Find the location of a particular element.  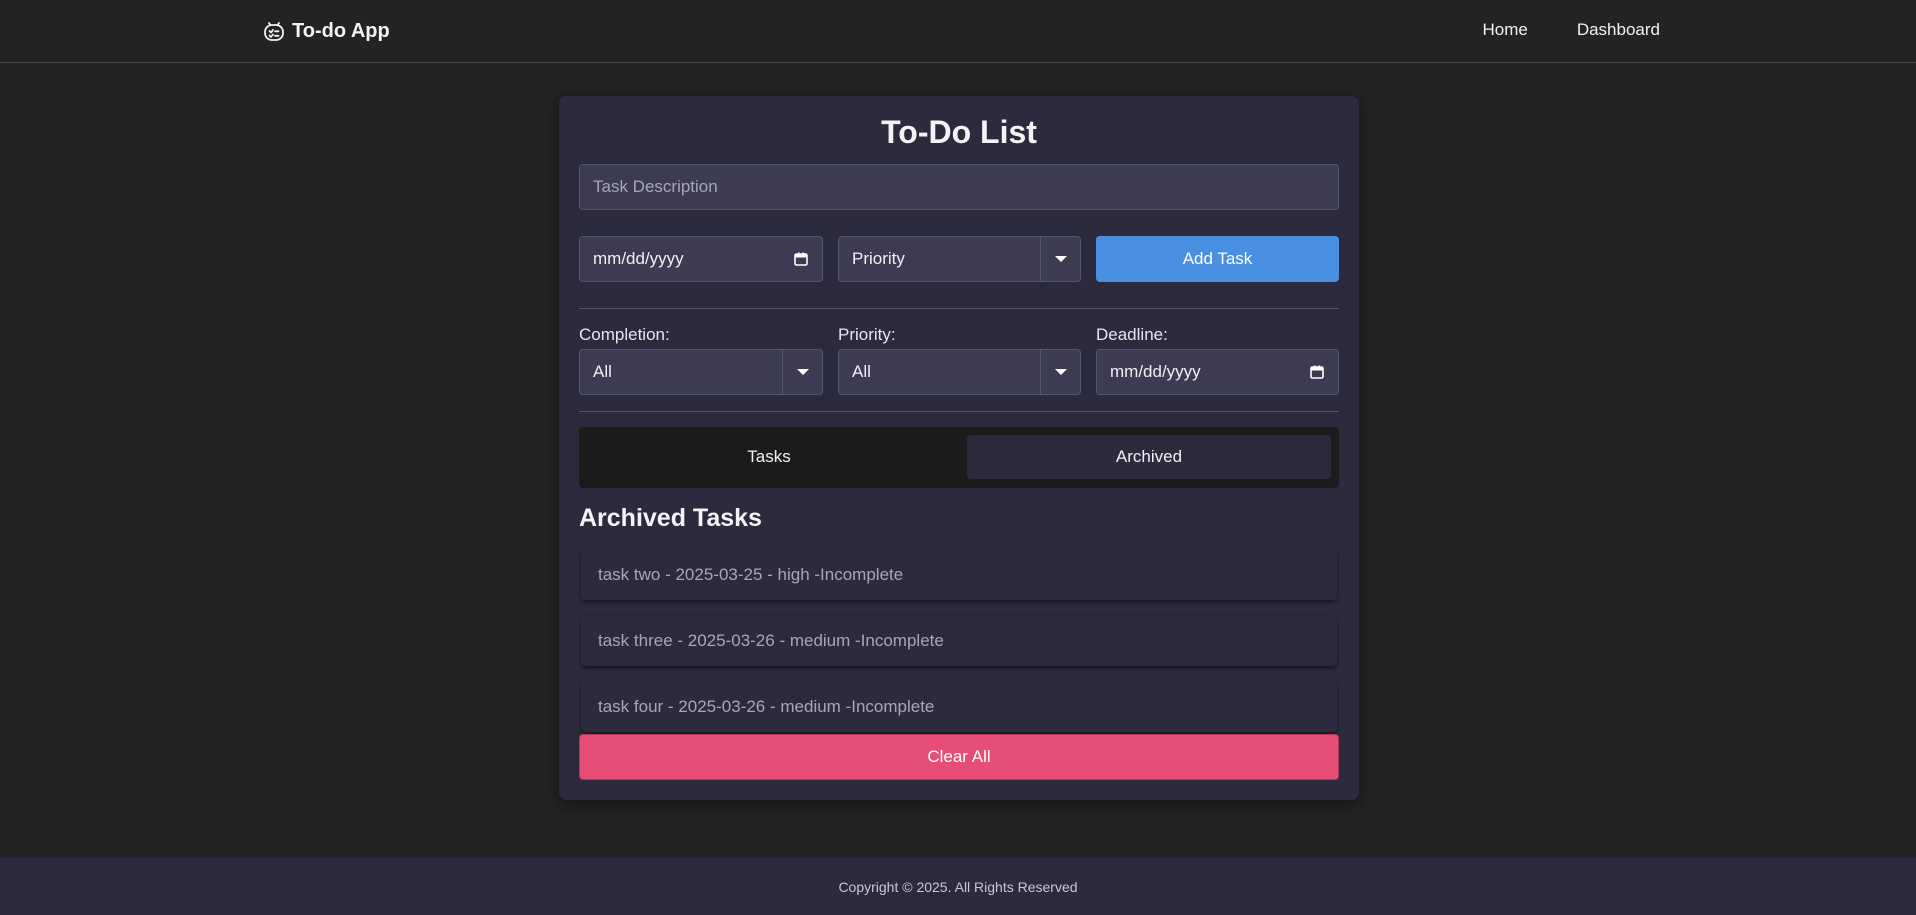

robot-checklist-icon is located at coordinates (274, 31).